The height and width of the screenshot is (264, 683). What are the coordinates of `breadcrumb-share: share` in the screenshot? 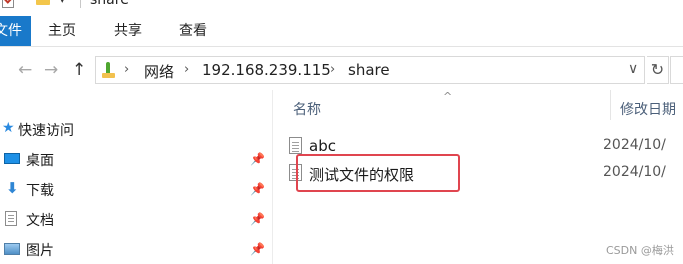 It's located at (369, 70).